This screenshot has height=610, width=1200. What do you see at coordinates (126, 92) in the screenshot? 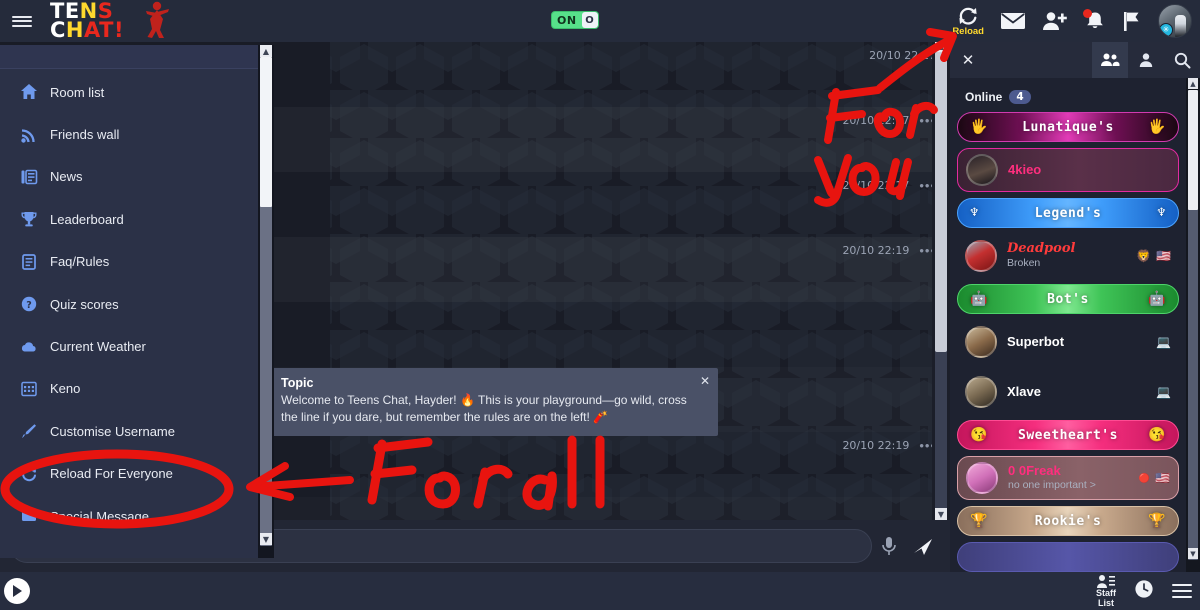
I see `sidebar-item-room-list: Room list` at bounding box center [126, 92].